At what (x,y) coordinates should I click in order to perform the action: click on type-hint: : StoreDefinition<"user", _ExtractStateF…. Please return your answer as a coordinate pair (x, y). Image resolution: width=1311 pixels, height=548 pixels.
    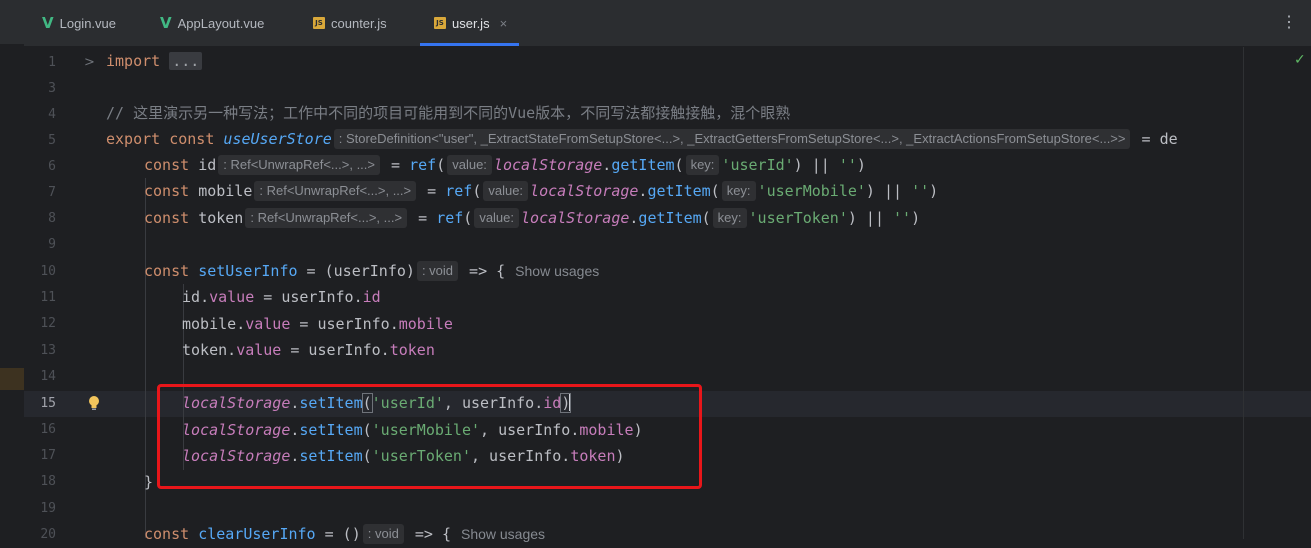
    Looking at the image, I should click on (732, 139).